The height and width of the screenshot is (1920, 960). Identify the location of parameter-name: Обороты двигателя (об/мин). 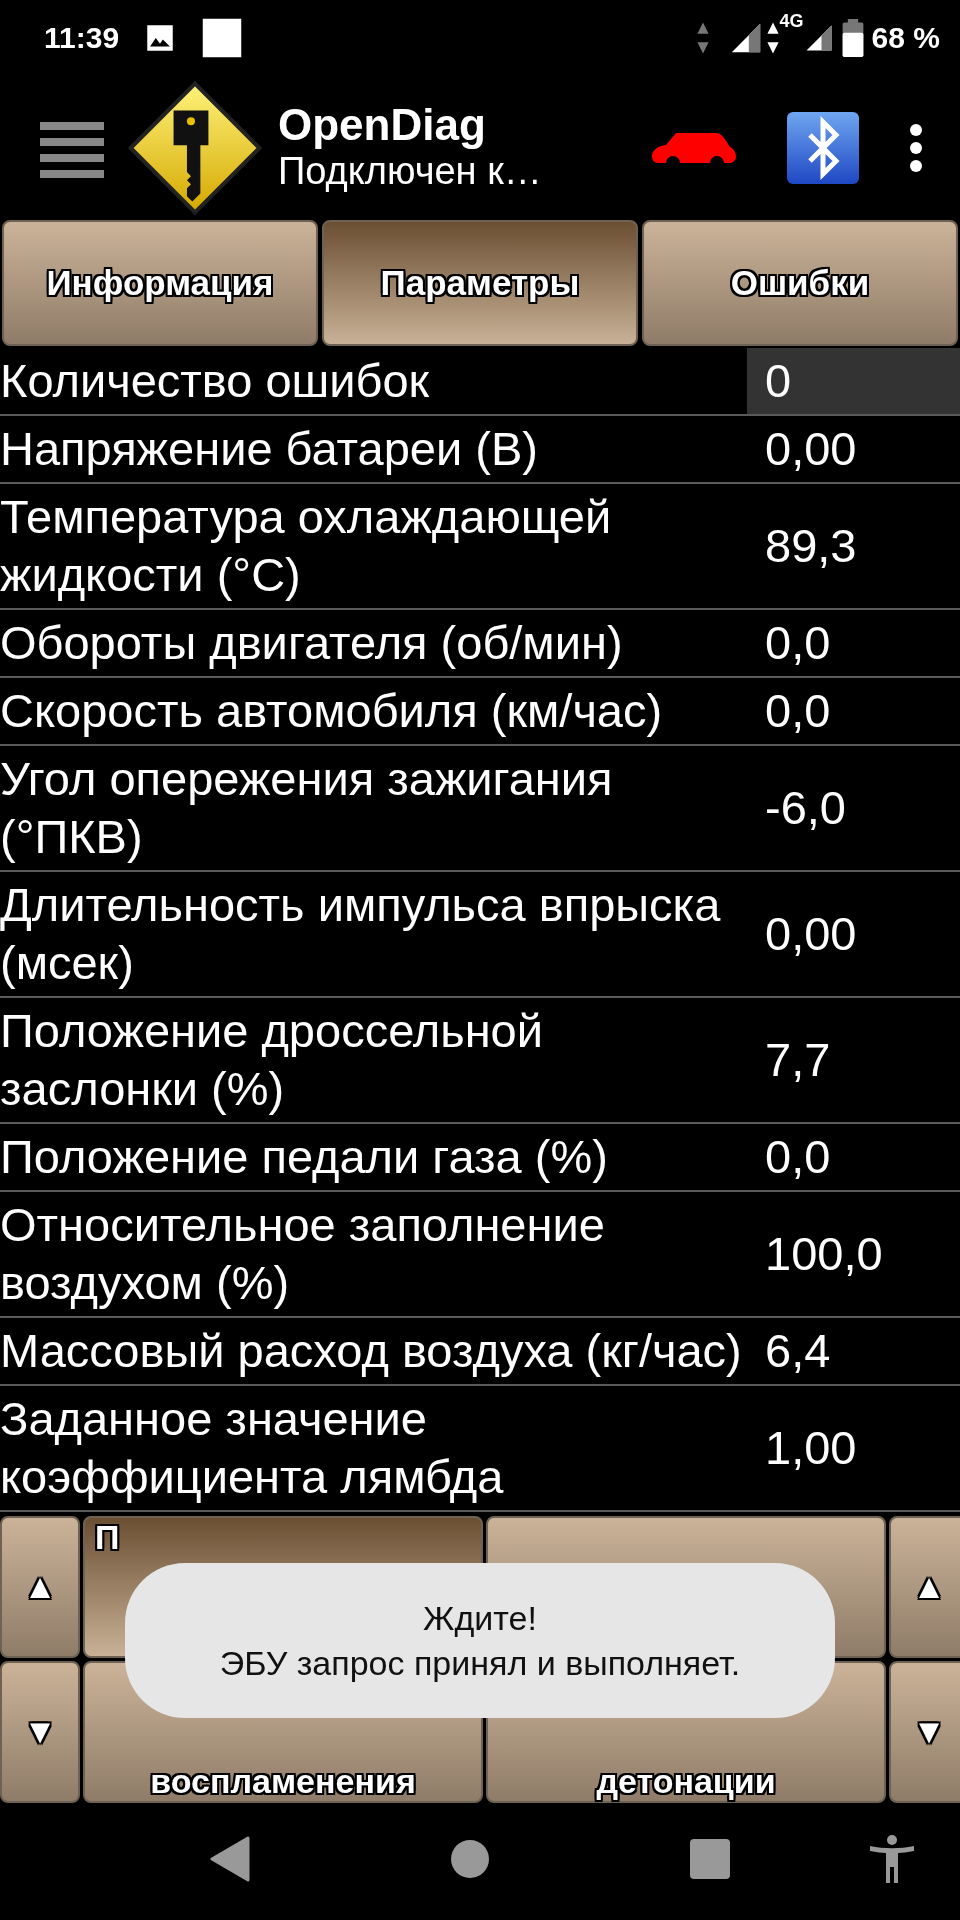
(312, 643).